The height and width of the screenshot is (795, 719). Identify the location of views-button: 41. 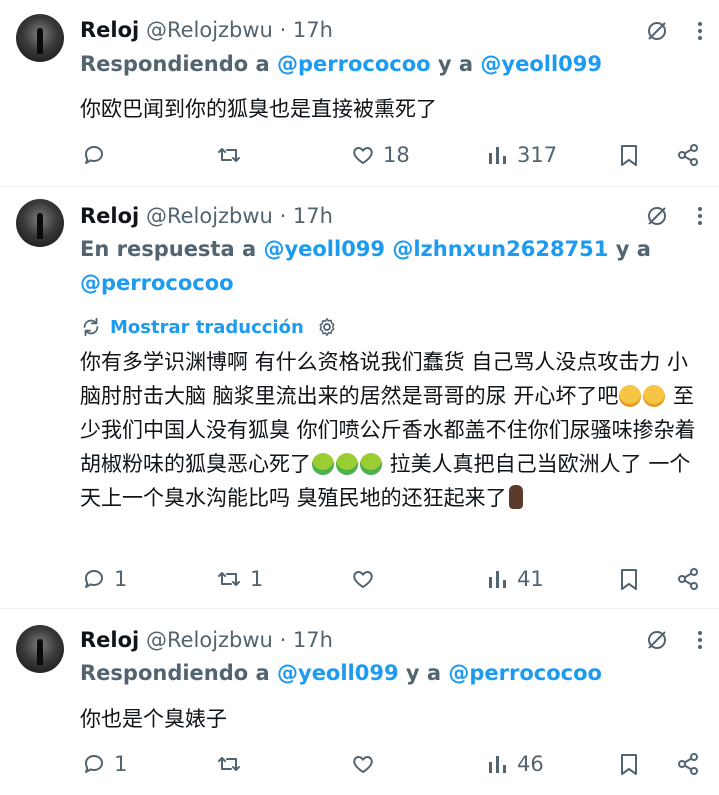
(515, 579).